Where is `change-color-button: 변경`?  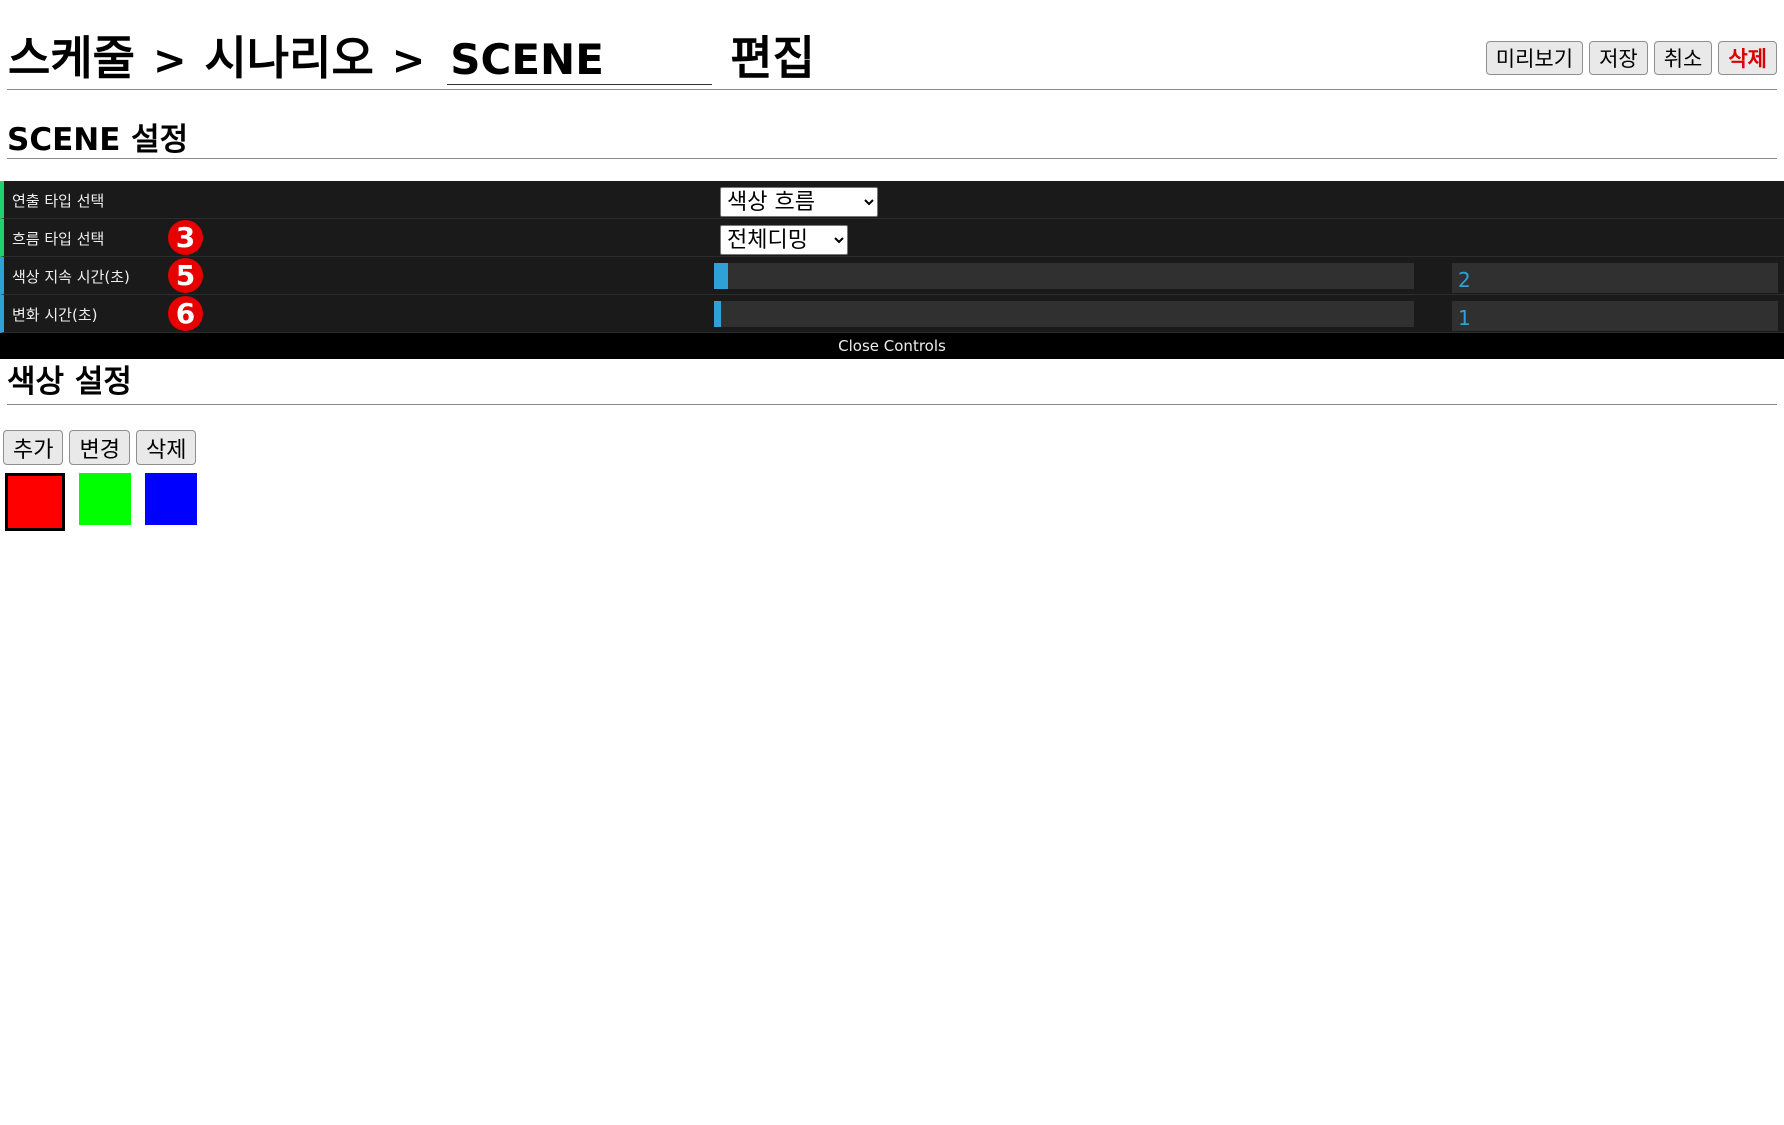 change-color-button: 변경 is located at coordinates (99, 447).